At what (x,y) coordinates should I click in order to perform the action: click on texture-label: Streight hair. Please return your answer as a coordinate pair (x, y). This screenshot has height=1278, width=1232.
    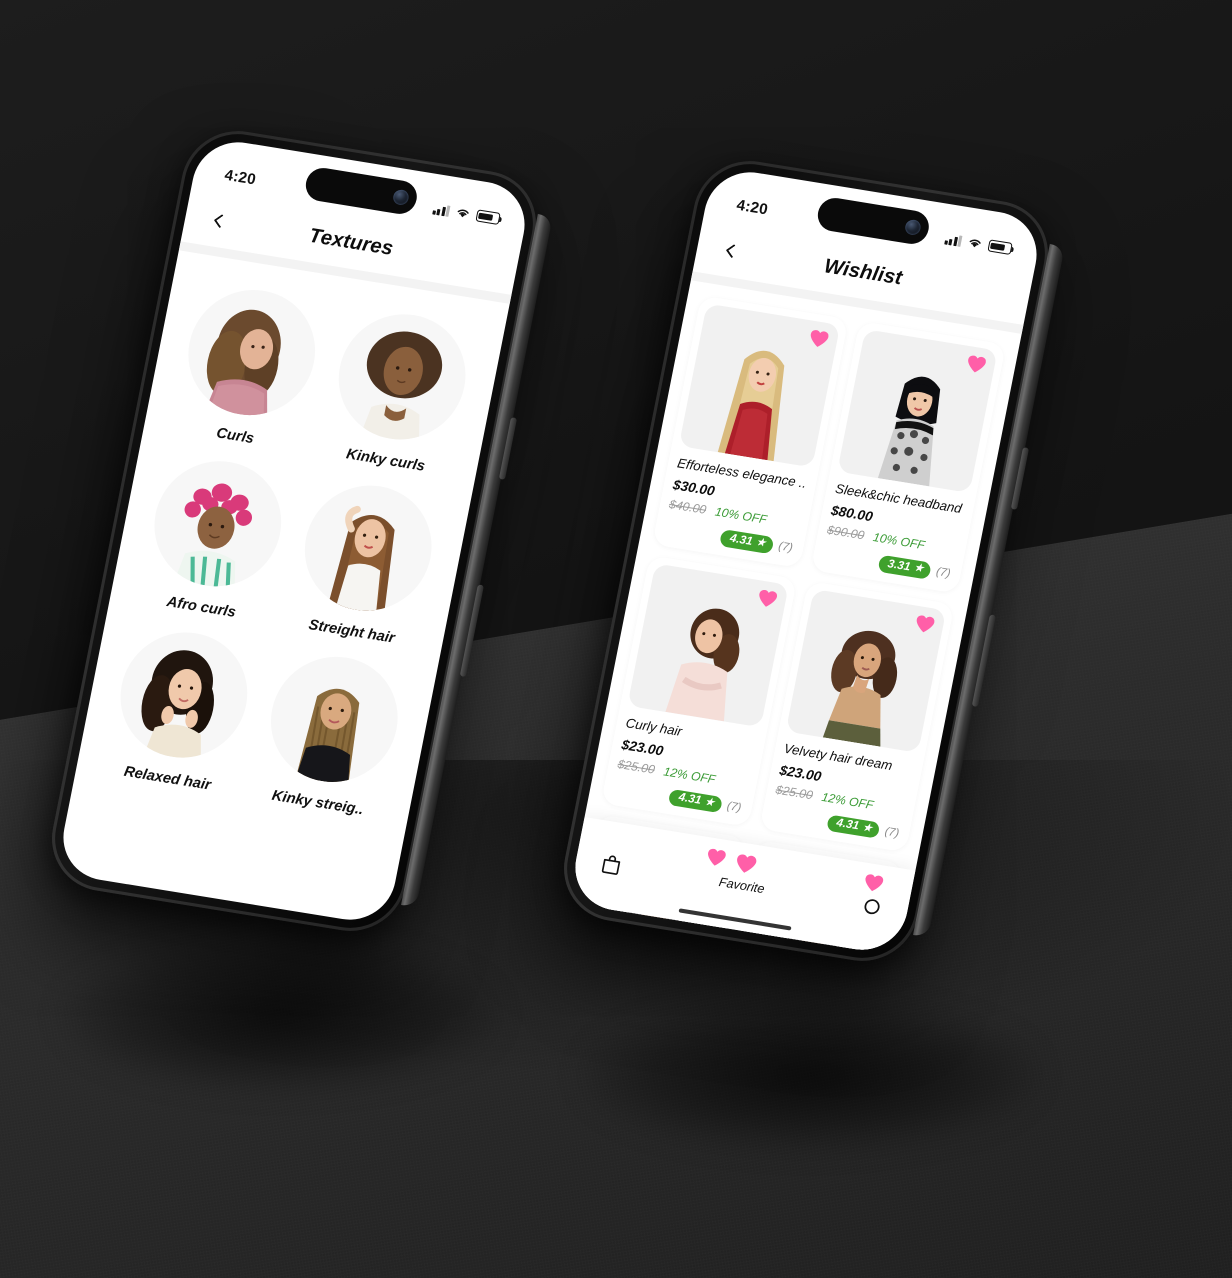
    Looking at the image, I should click on (352, 631).